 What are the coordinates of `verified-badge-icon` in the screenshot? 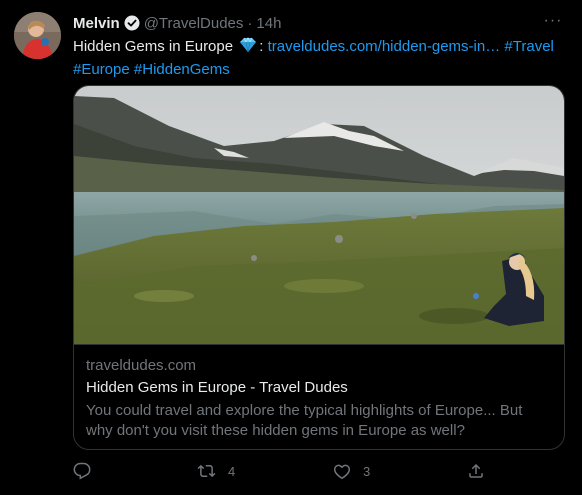 It's located at (132, 23).